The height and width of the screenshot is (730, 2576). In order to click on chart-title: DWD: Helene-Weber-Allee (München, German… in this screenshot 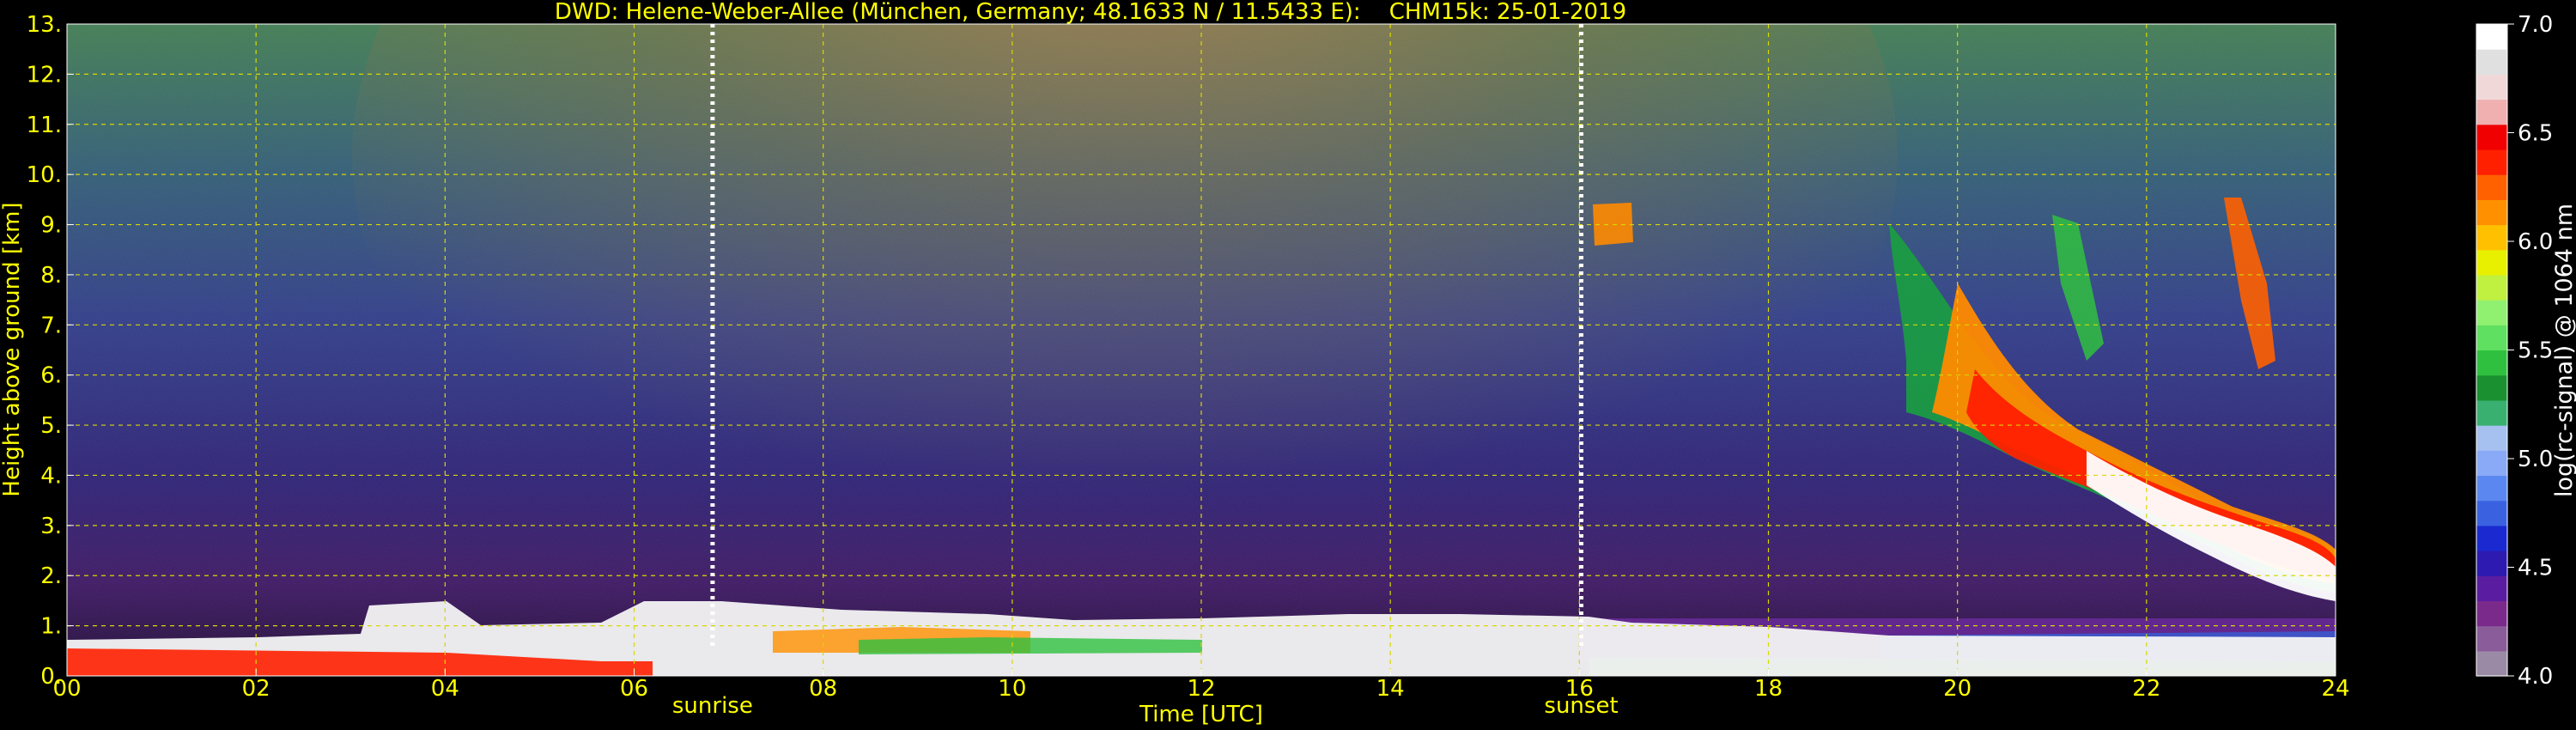, I will do `click(1090, 12)`.